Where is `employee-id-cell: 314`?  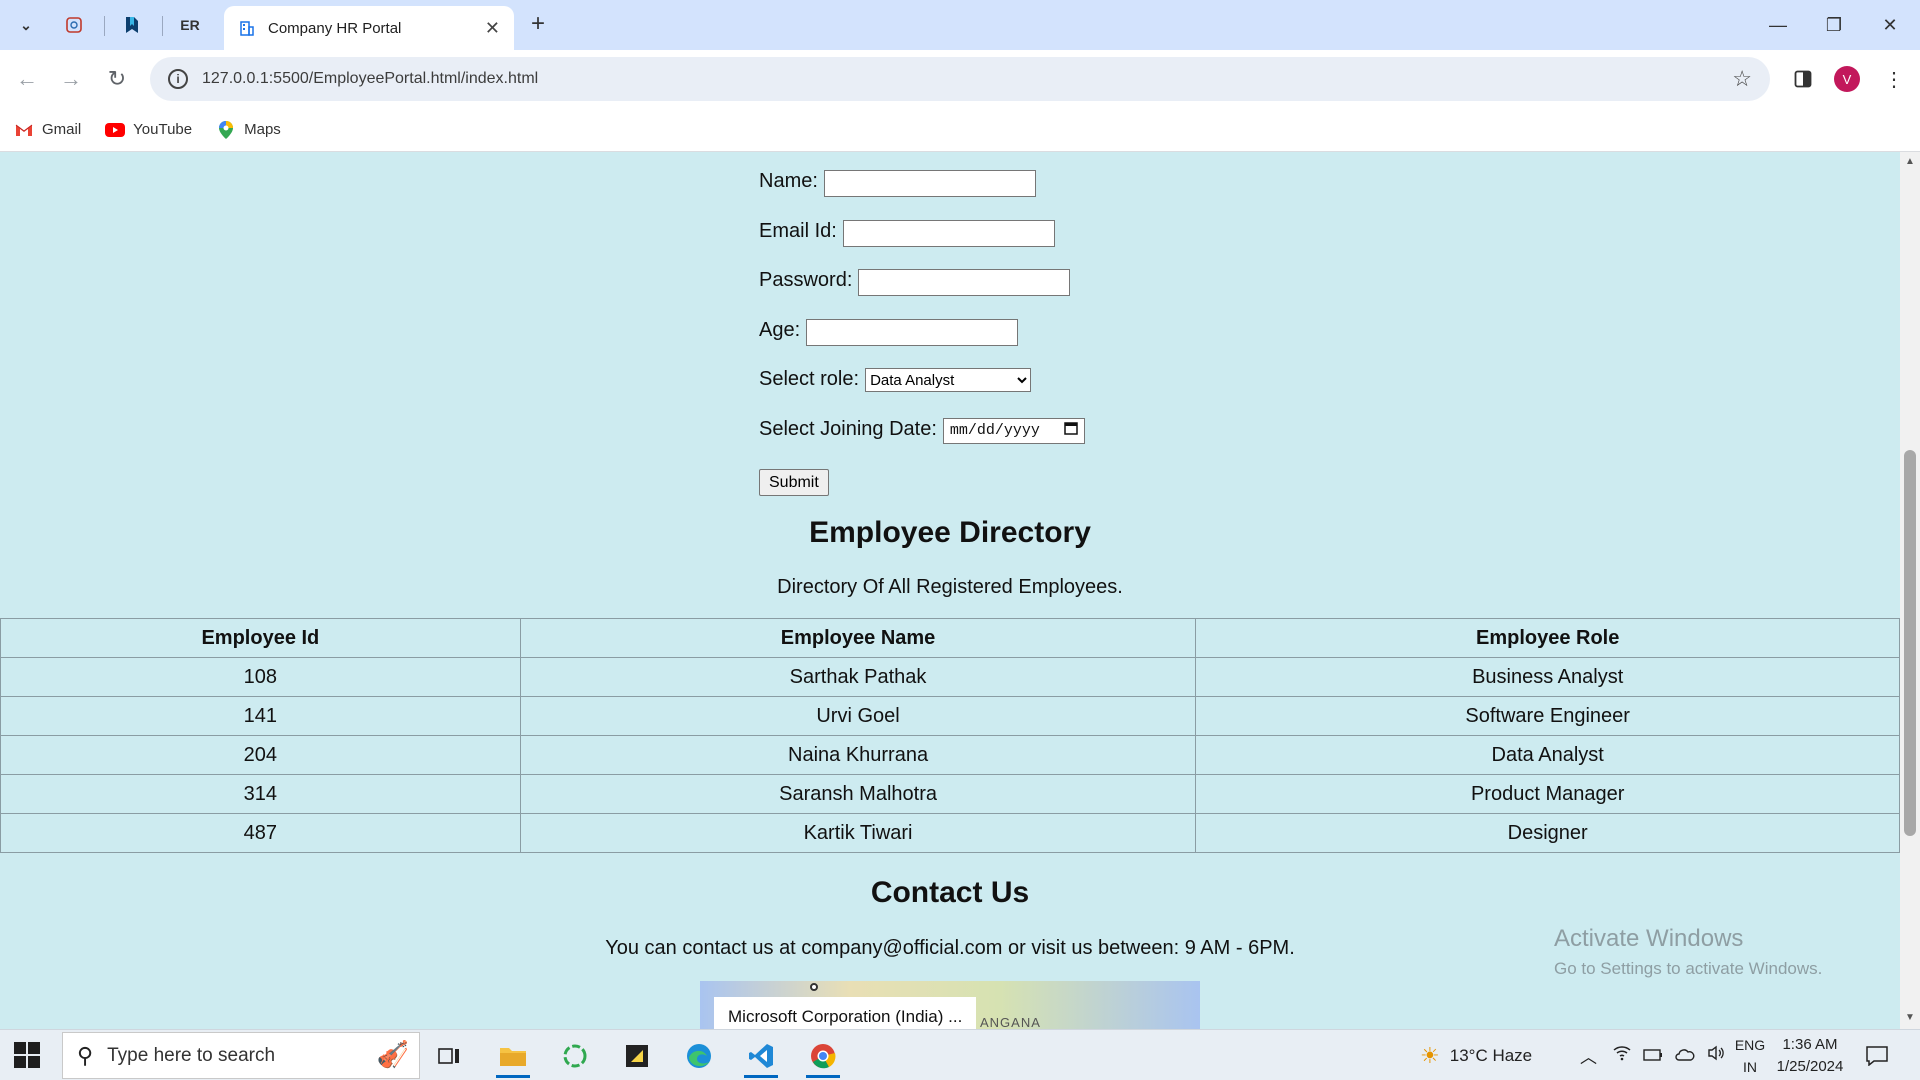
employee-id-cell: 314 is located at coordinates (260, 794).